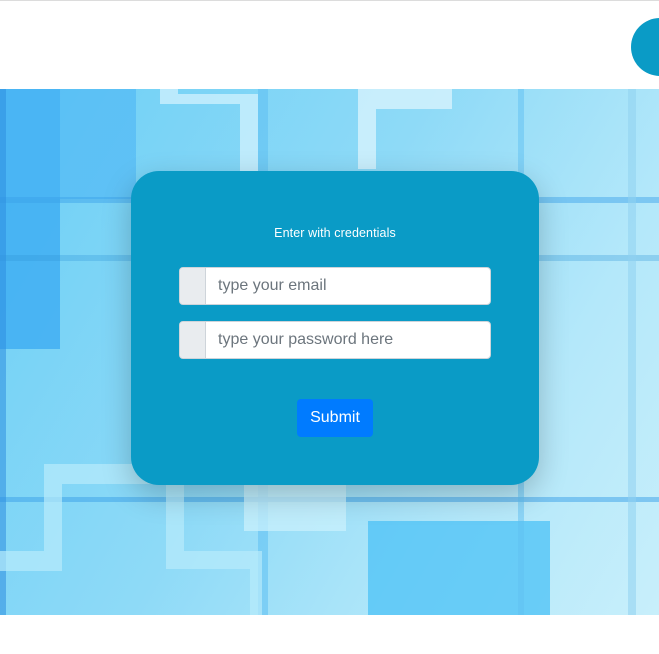 The image size is (659, 654). I want to click on password-input, so click(348, 340).